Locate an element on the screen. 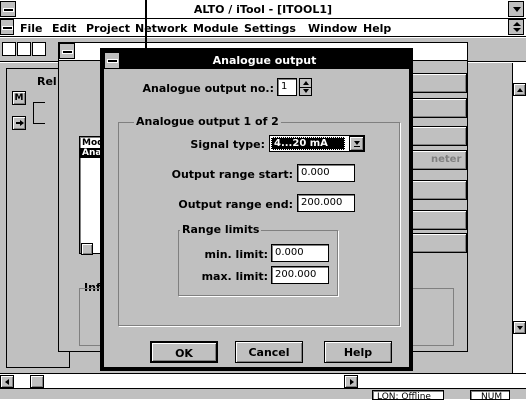  scroll-left-button is located at coordinates (7, 381).